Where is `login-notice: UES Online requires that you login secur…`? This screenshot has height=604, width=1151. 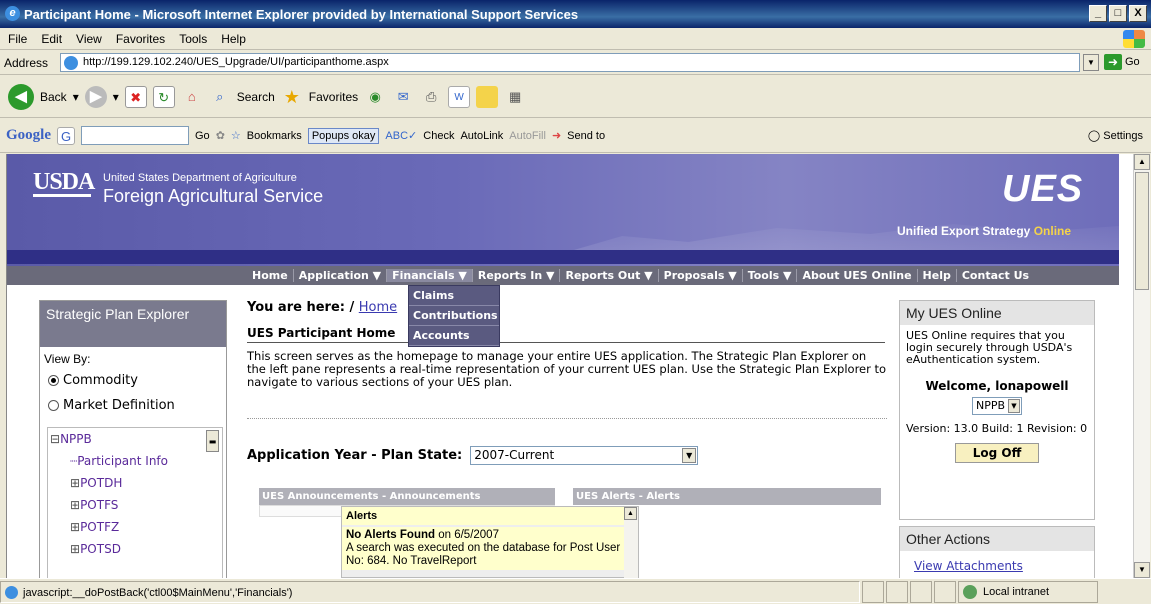
login-notice: UES Online requires that you login secur… is located at coordinates (989, 347).